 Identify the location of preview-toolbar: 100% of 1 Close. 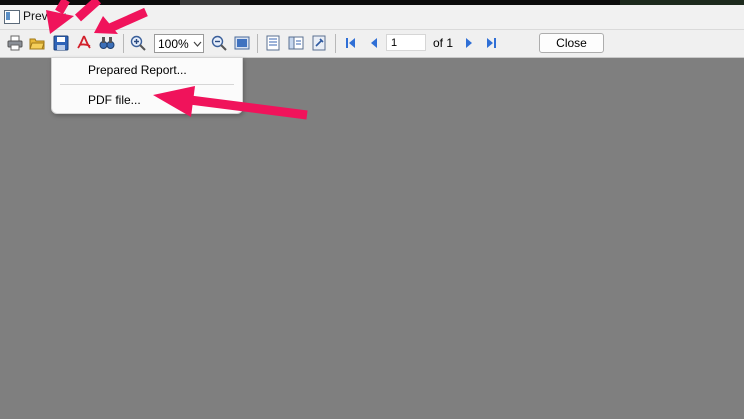
(372, 44).